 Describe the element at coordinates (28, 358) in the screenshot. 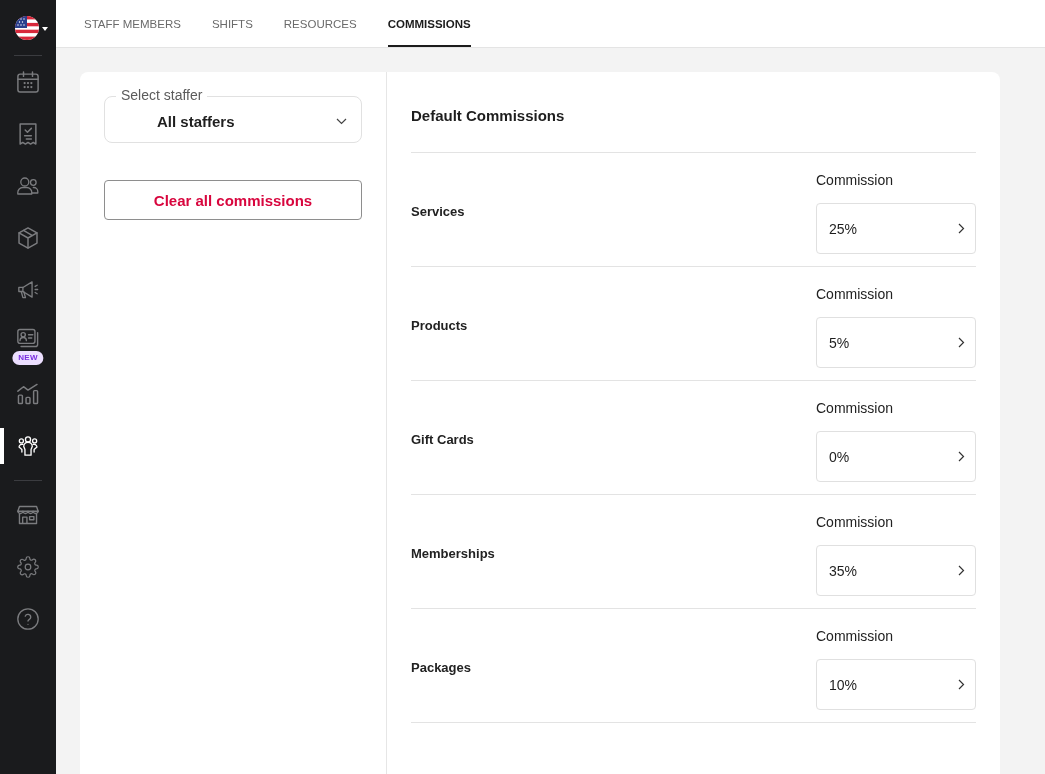

I see `new-badge: NEW` at that location.